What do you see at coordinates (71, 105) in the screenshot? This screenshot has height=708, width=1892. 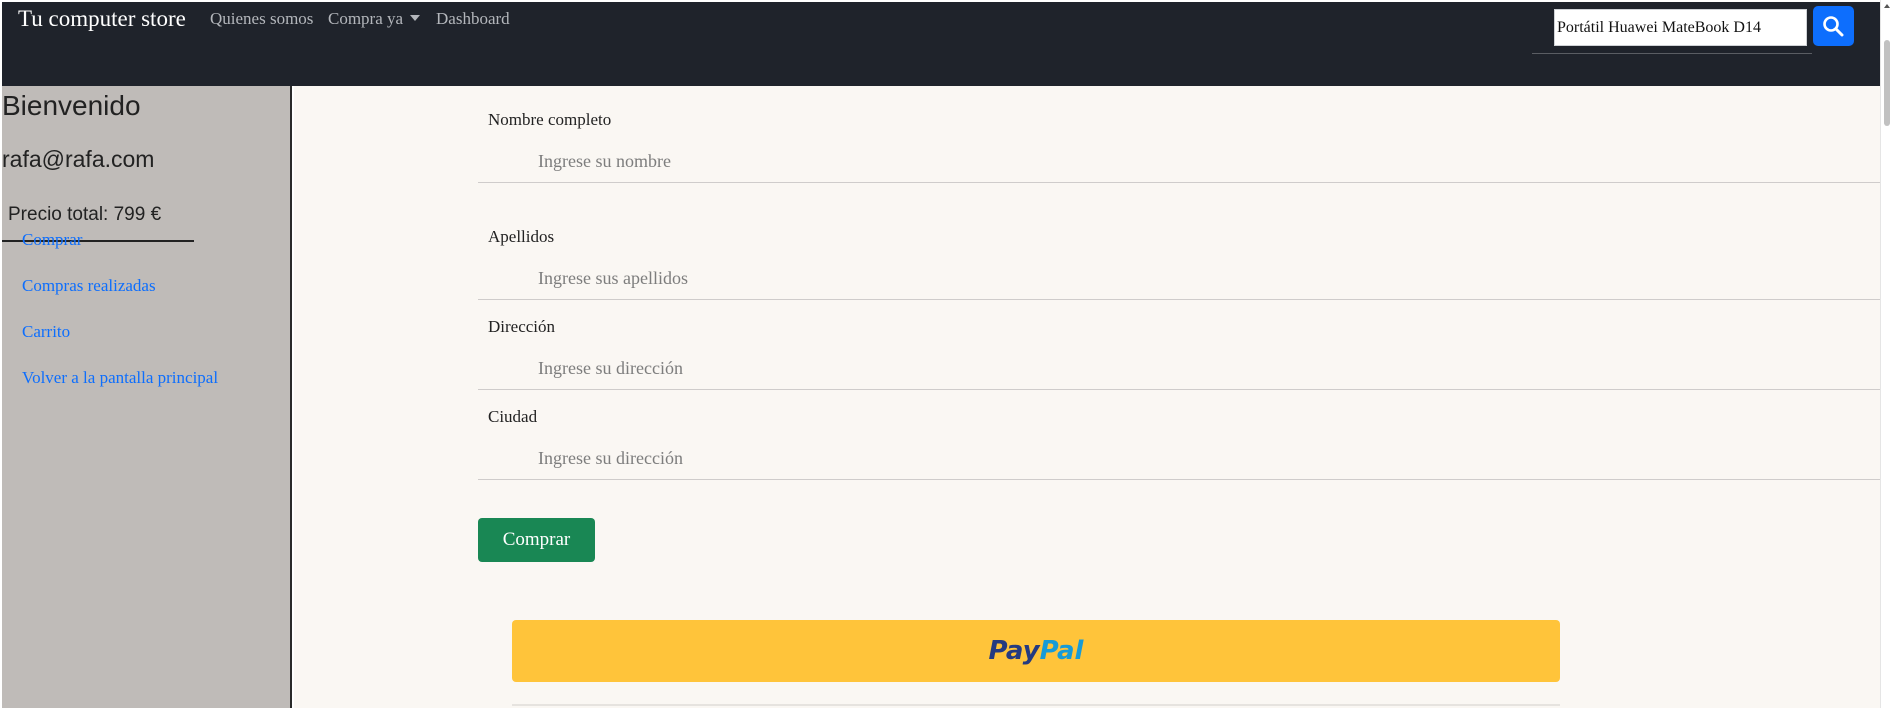 I see `welcome-heading: Bienvenido` at bounding box center [71, 105].